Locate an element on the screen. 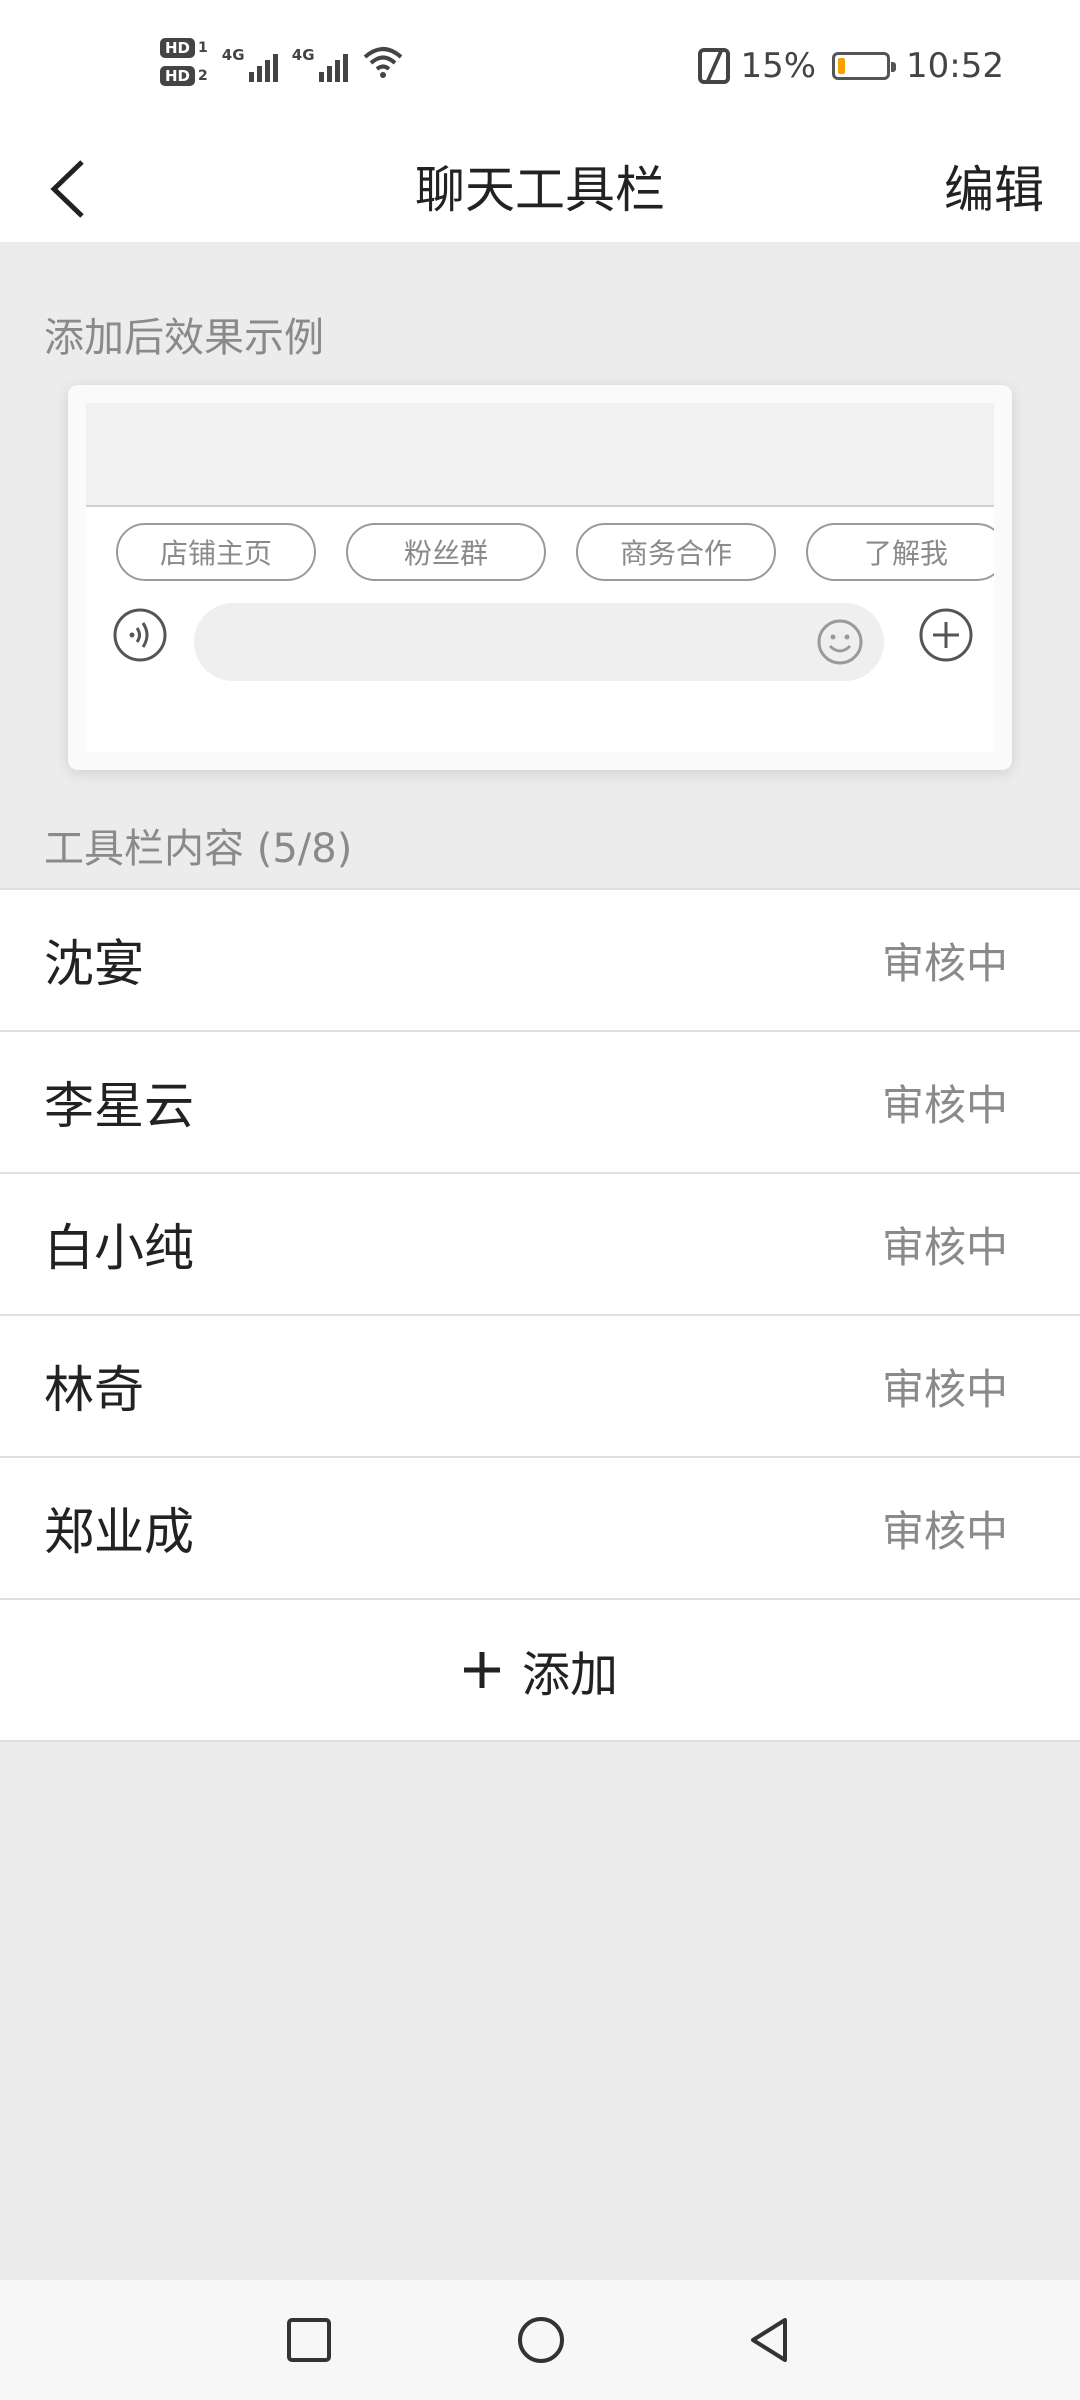  battery-level is located at coordinates (842, 66).